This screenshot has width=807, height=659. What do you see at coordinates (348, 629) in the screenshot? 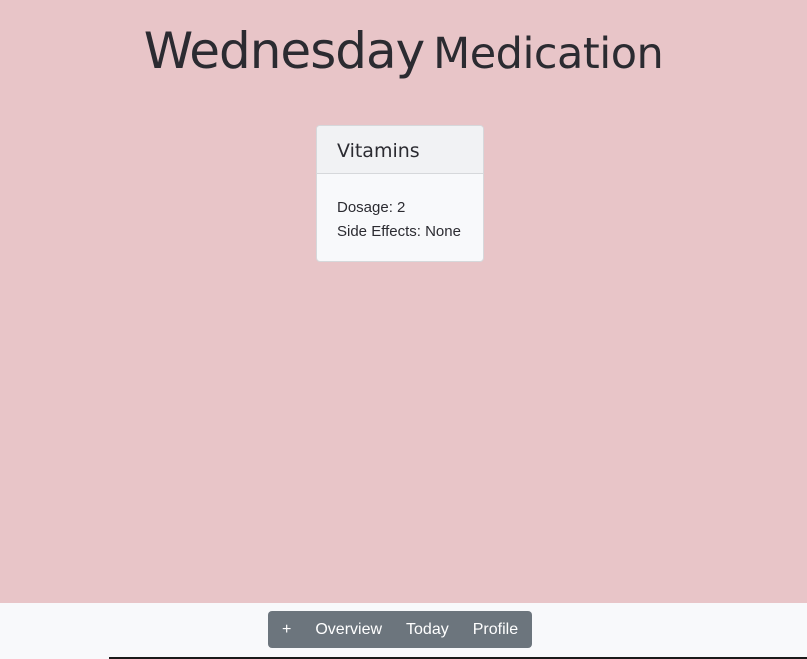
I see `overview-button: Overview` at bounding box center [348, 629].